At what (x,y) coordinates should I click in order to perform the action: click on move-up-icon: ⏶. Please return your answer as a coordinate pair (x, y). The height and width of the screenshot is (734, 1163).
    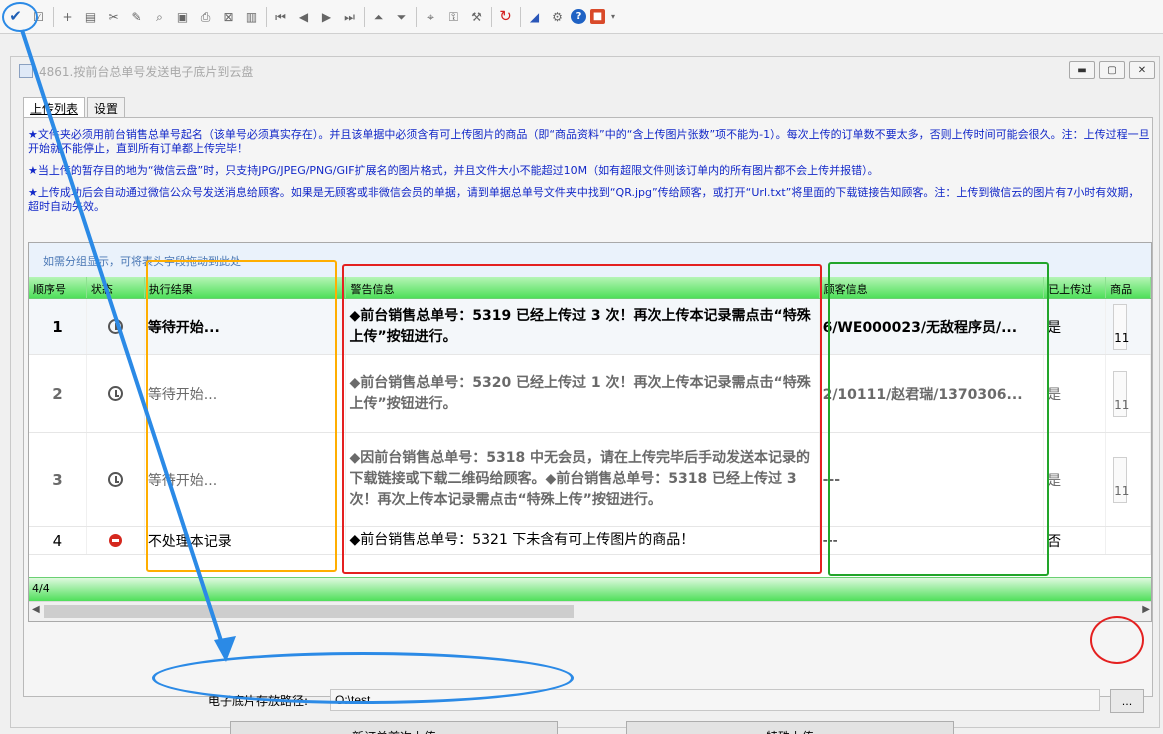
    Looking at the image, I should click on (378, 16).